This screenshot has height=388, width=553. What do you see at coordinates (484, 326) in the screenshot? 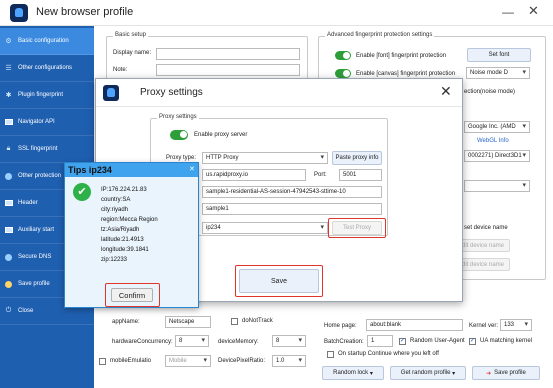
I see `kernel-ver-label: Kernel ver:` at bounding box center [484, 326].